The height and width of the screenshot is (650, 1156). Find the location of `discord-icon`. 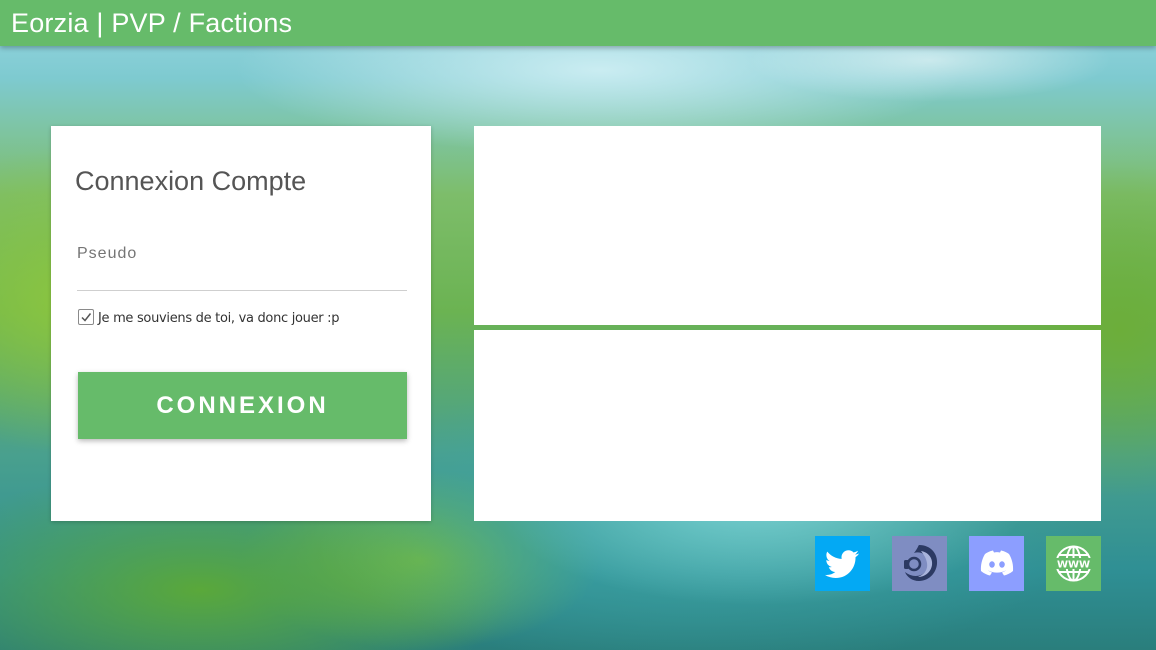

discord-icon is located at coordinates (997, 563).